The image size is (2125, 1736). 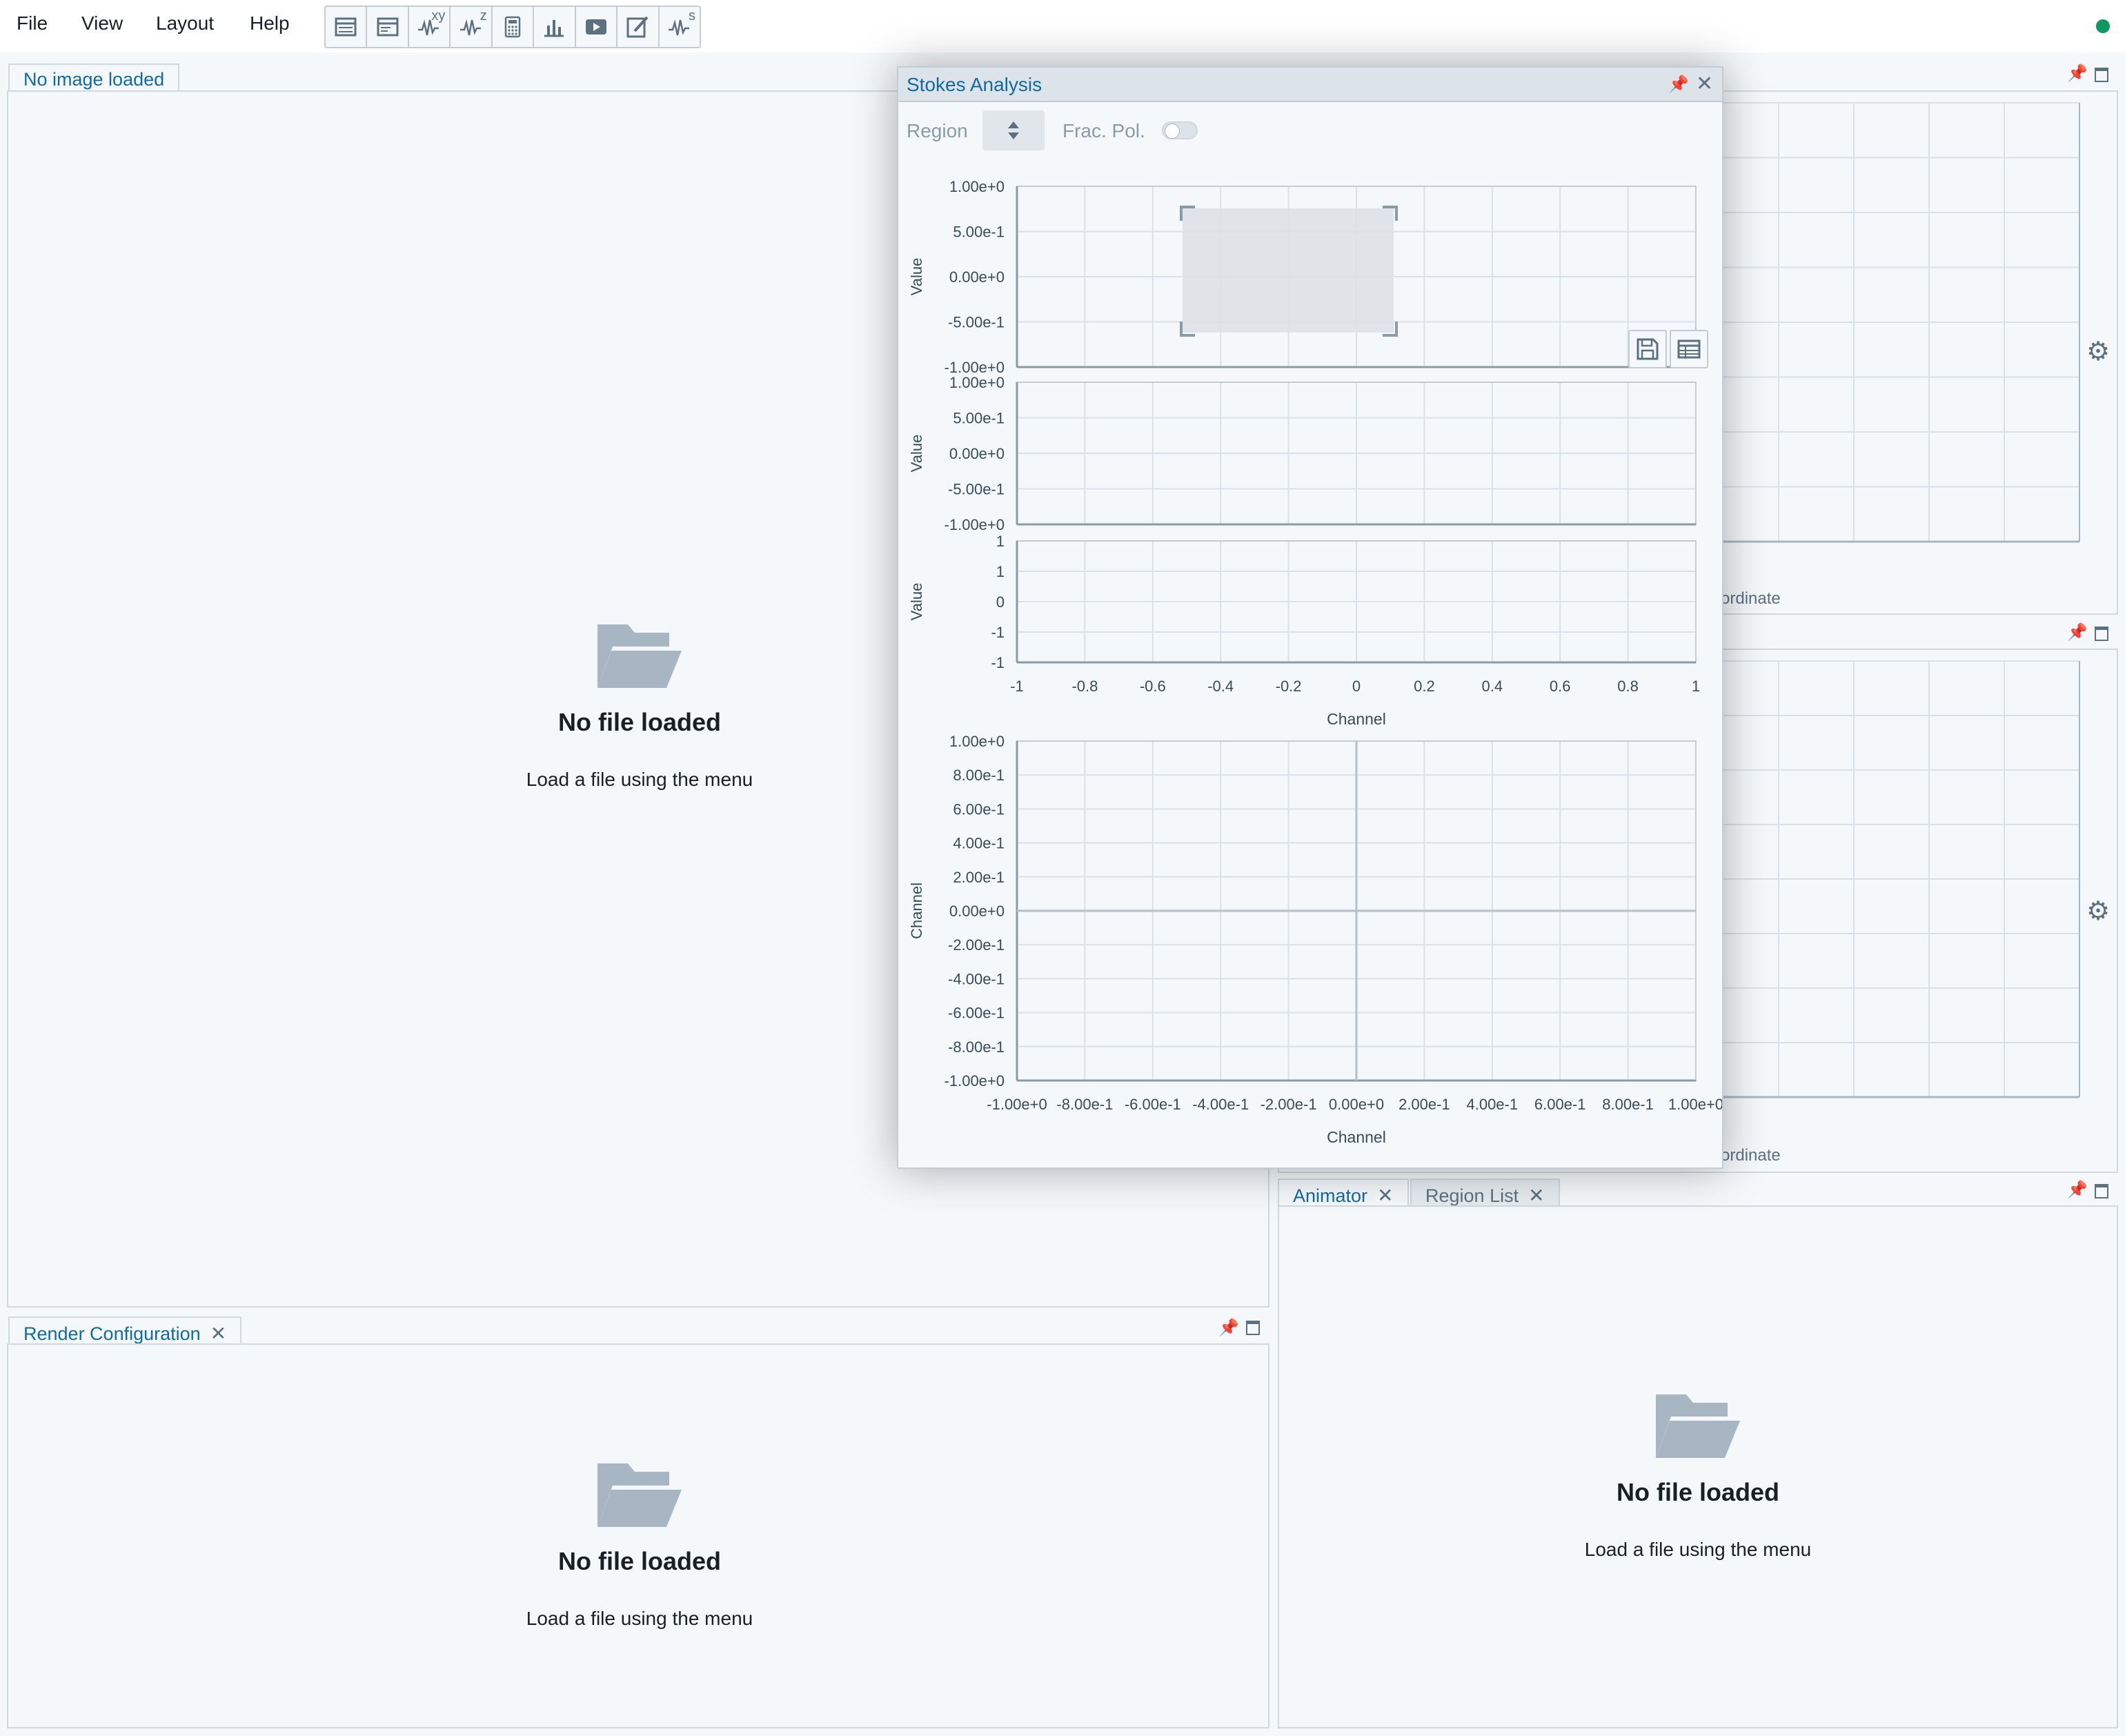 I want to click on save-button, so click(x=1647, y=349).